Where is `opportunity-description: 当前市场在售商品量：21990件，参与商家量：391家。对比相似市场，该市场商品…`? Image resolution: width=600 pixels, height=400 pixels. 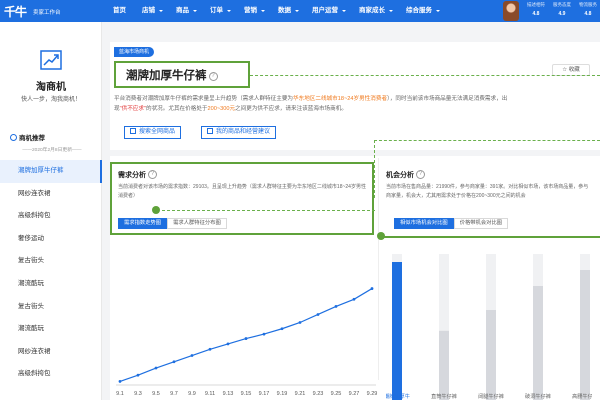 opportunity-description: 当前市场在售商品量：21990件，参与商家量：391家。对比相似市场，该市场商品… is located at coordinates (487, 191).